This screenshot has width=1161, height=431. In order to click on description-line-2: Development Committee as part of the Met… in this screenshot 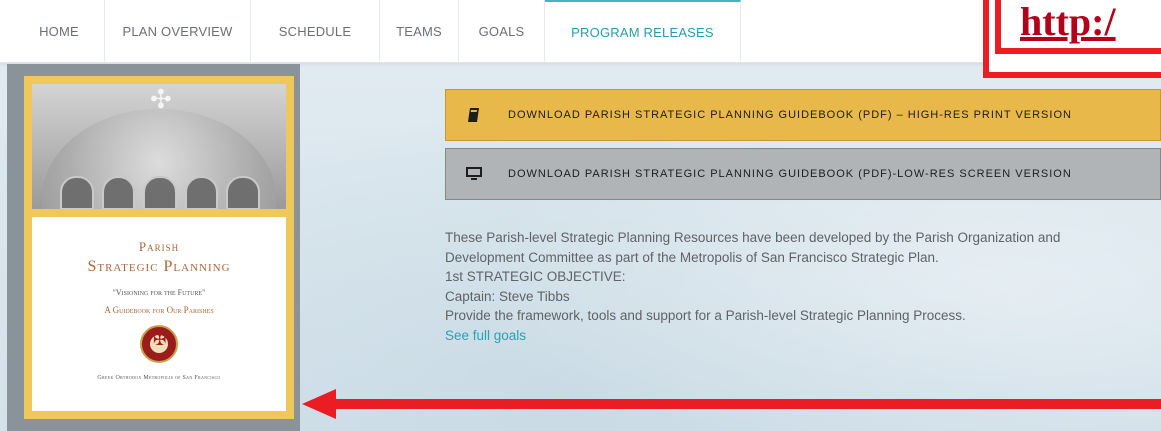, I will do `click(692, 257)`.